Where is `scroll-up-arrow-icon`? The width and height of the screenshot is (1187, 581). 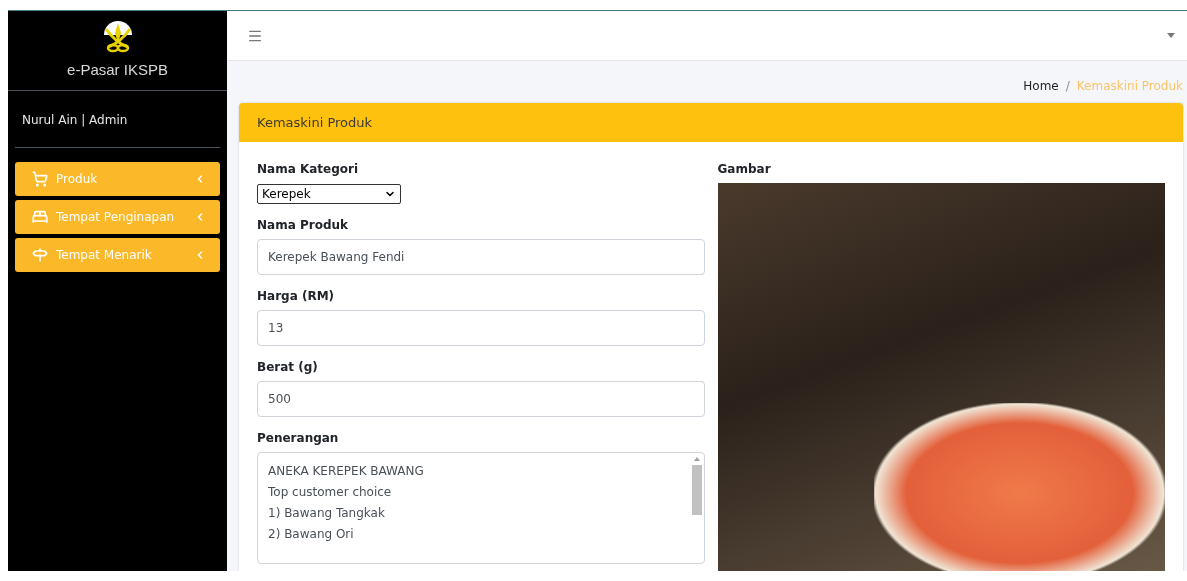 scroll-up-arrow-icon is located at coordinates (696, 459).